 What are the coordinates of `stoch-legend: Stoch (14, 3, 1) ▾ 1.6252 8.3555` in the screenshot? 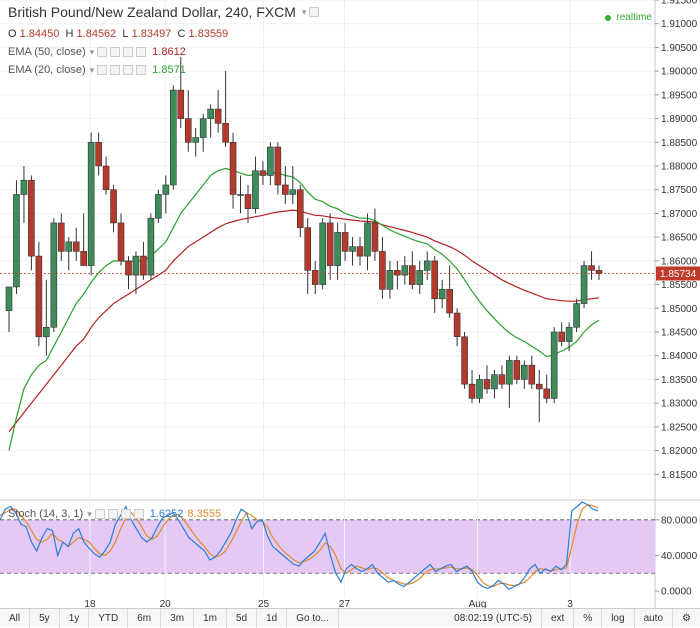 It's located at (114, 514).